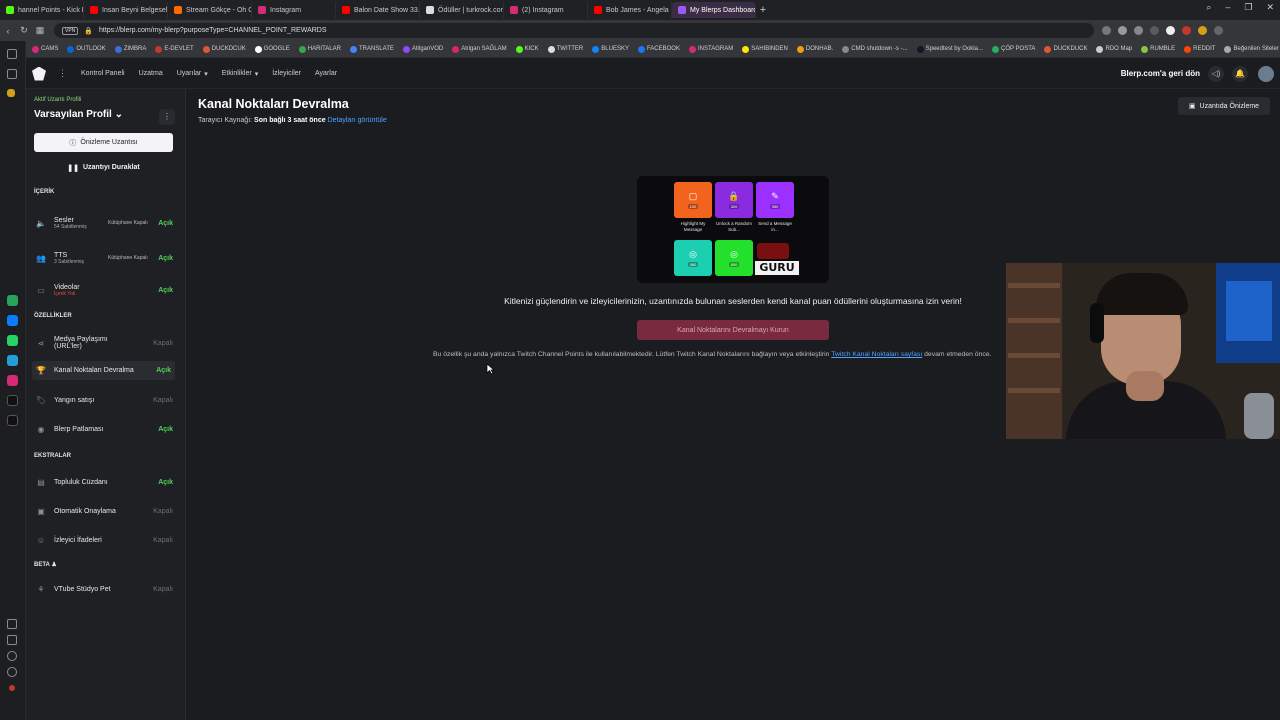 This screenshot has height=720, width=1280. Describe the element at coordinates (103, 589) in the screenshot. I see `sidebar-item-vtube-studio: ⚘ VTube Stüdyo Pet Kapalı` at that location.